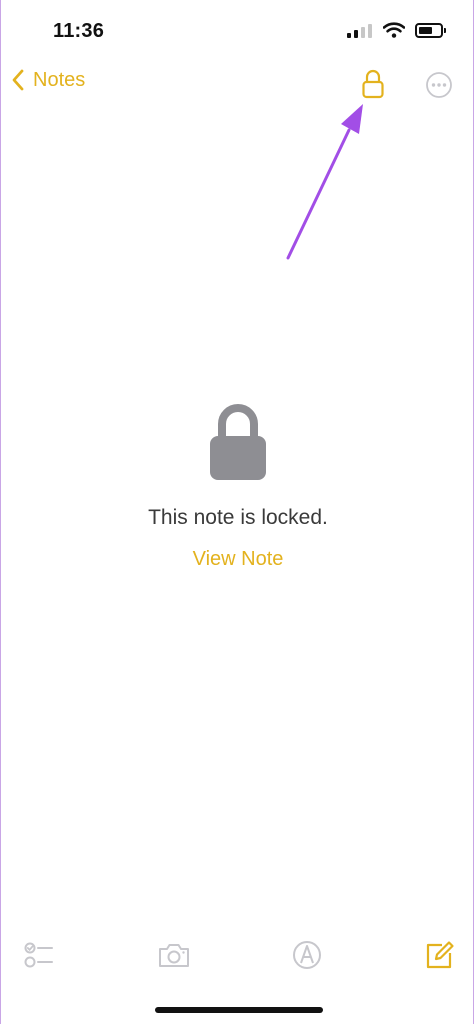 This screenshot has height=1024, width=474. Describe the element at coordinates (59, 79) in the screenshot. I see `back-button-label: Notes` at that location.